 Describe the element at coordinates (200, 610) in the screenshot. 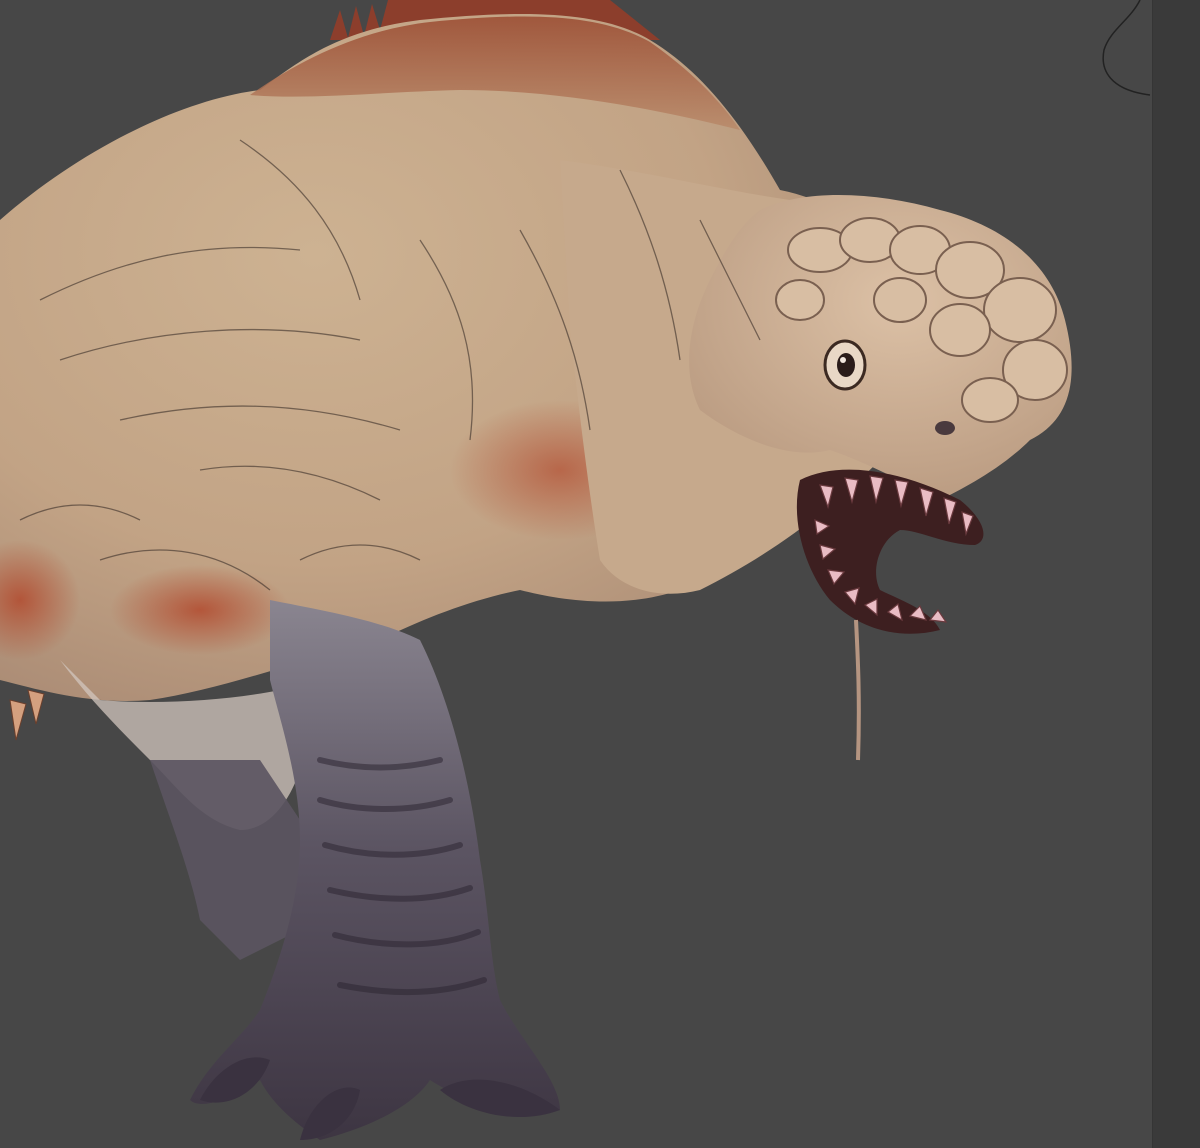

I see `chest-blush` at that location.